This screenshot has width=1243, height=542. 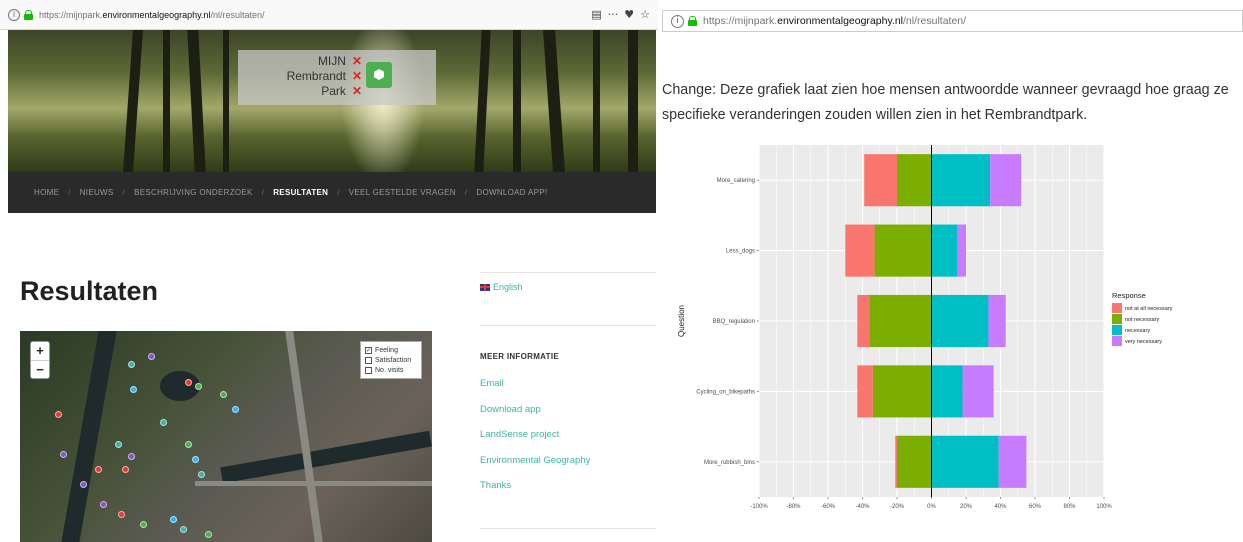 I want to click on pocket-icon: ♥, so click(x=629, y=14).